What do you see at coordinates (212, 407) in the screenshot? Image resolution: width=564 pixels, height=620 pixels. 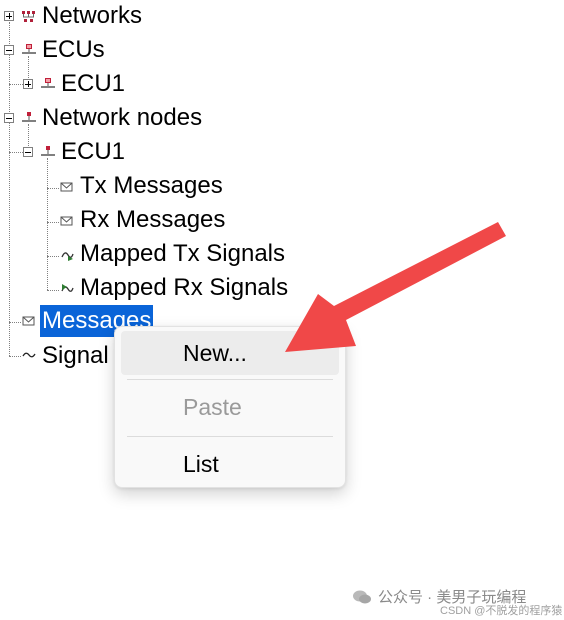 I see `menu-item-label: Paste` at bounding box center [212, 407].